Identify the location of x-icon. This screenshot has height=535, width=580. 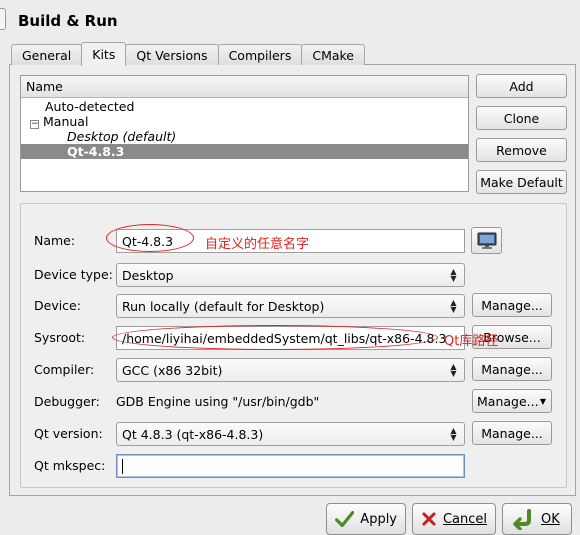
(429, 519).